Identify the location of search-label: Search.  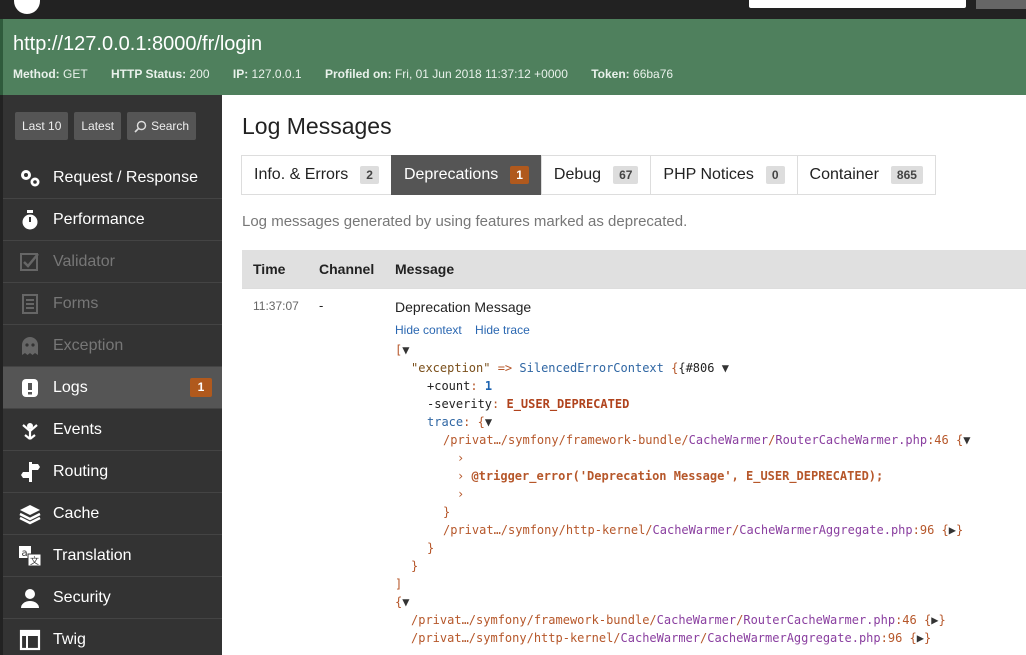
(170, 126).